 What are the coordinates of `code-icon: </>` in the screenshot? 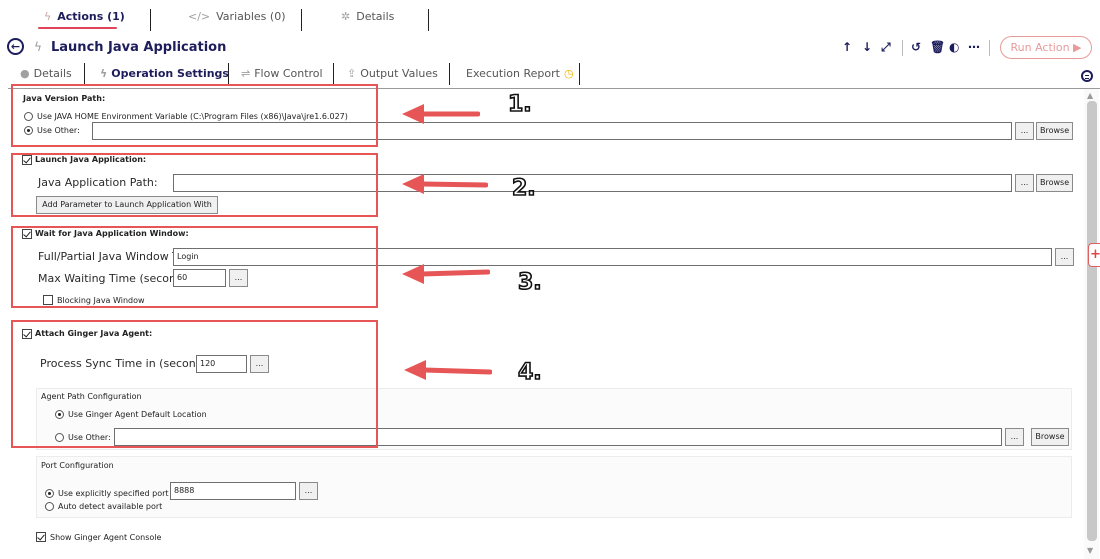 It's located at (199, 16).